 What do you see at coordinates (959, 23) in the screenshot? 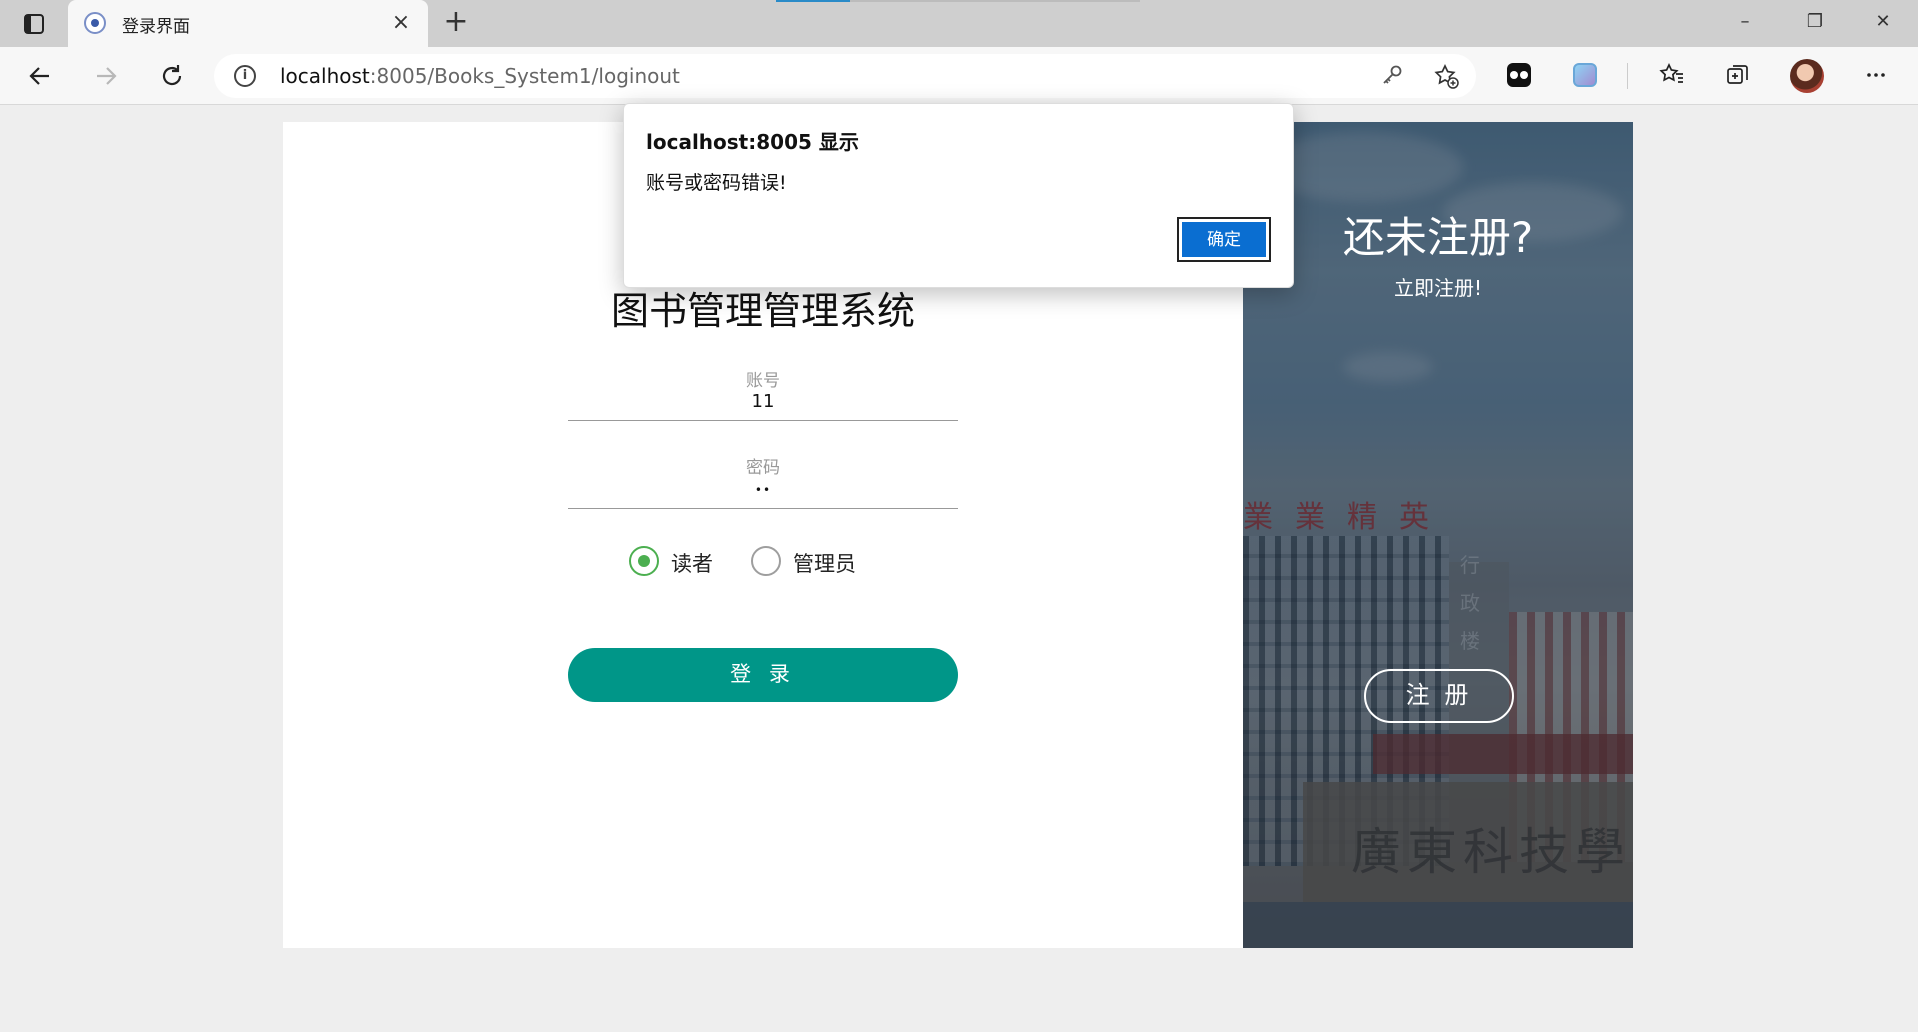
I see `tab-bar: 登录界面 × + – ❐ ✕` at bounding box center [959, 23].